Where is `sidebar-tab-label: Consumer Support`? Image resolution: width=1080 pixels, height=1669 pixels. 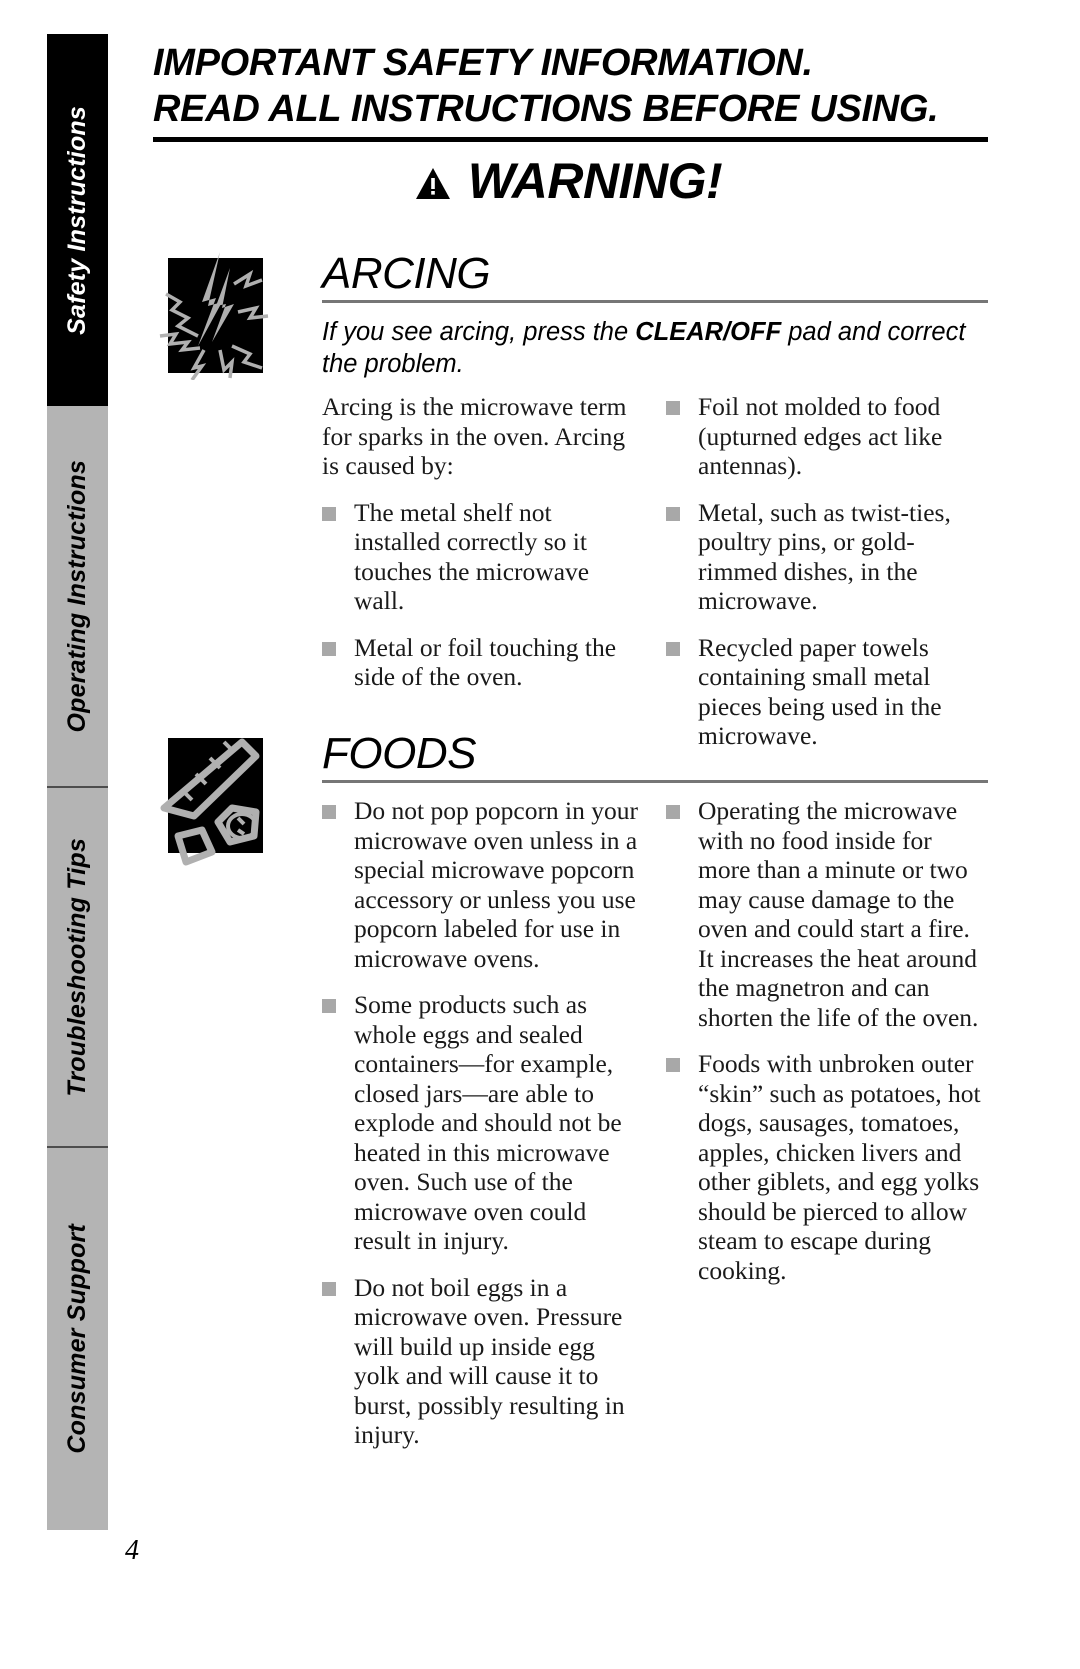 sidebar-tab-label: Consumer Support is located at coordinates (77, 1339).